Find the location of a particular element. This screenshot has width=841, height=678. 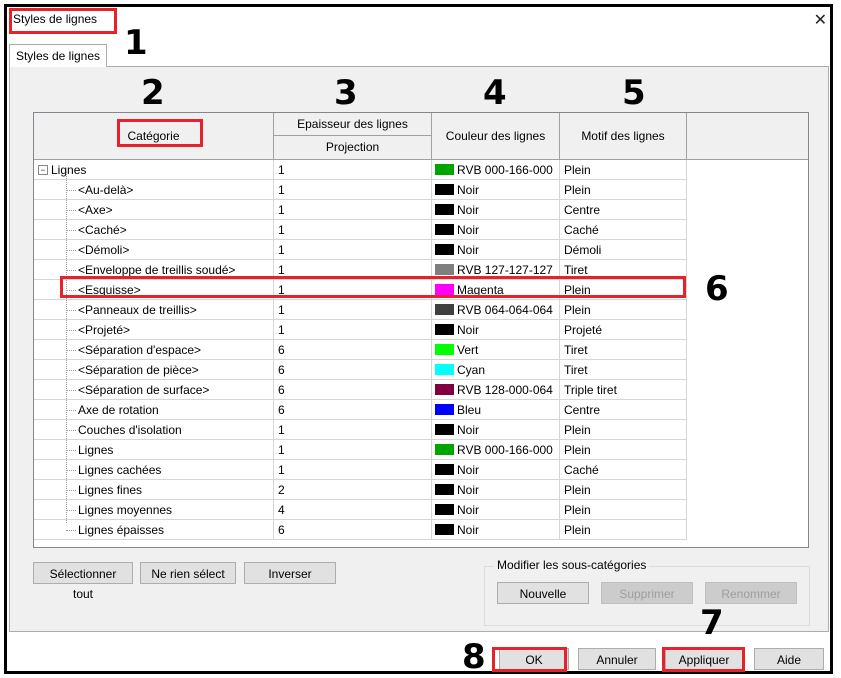

category-cell: Axe de rotation is located at coordinates (154, 410).